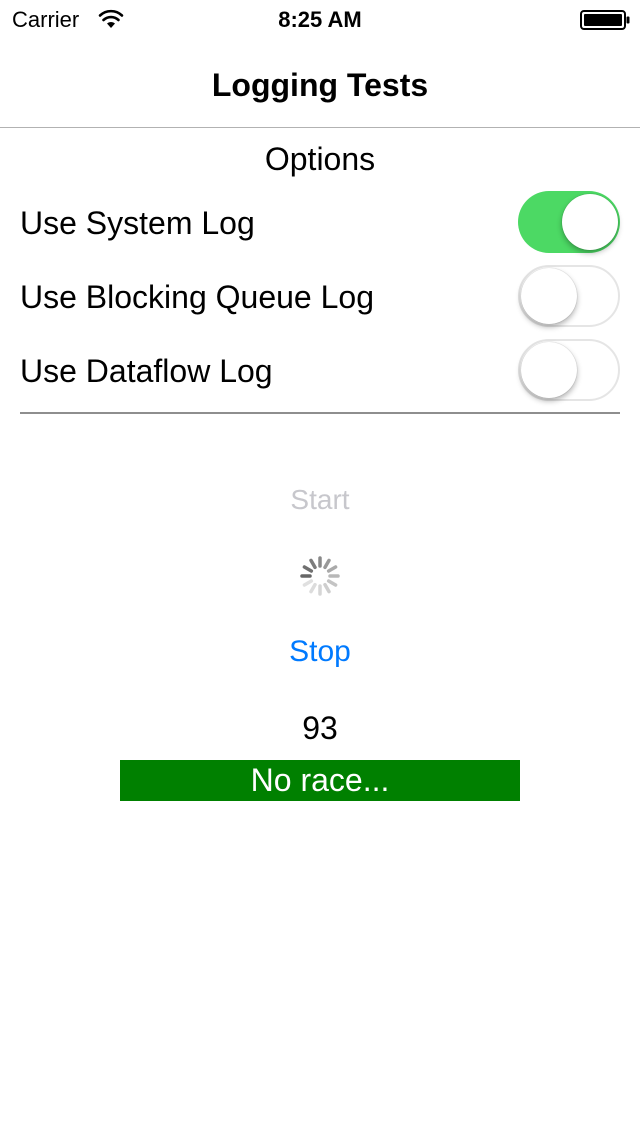  What do you see at coordinates (320, 413) in the screenshot?
I see `section-divider` at bounding box center [320, 413].